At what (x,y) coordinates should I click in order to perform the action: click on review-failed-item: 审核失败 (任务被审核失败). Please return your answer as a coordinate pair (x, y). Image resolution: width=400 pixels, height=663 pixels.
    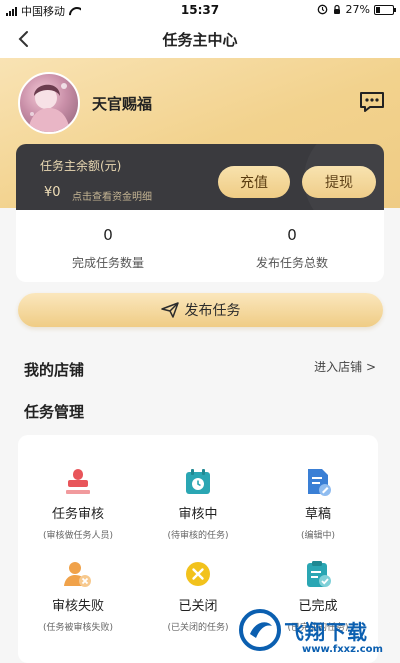
    Looking at the image, I should click on (78, 596).